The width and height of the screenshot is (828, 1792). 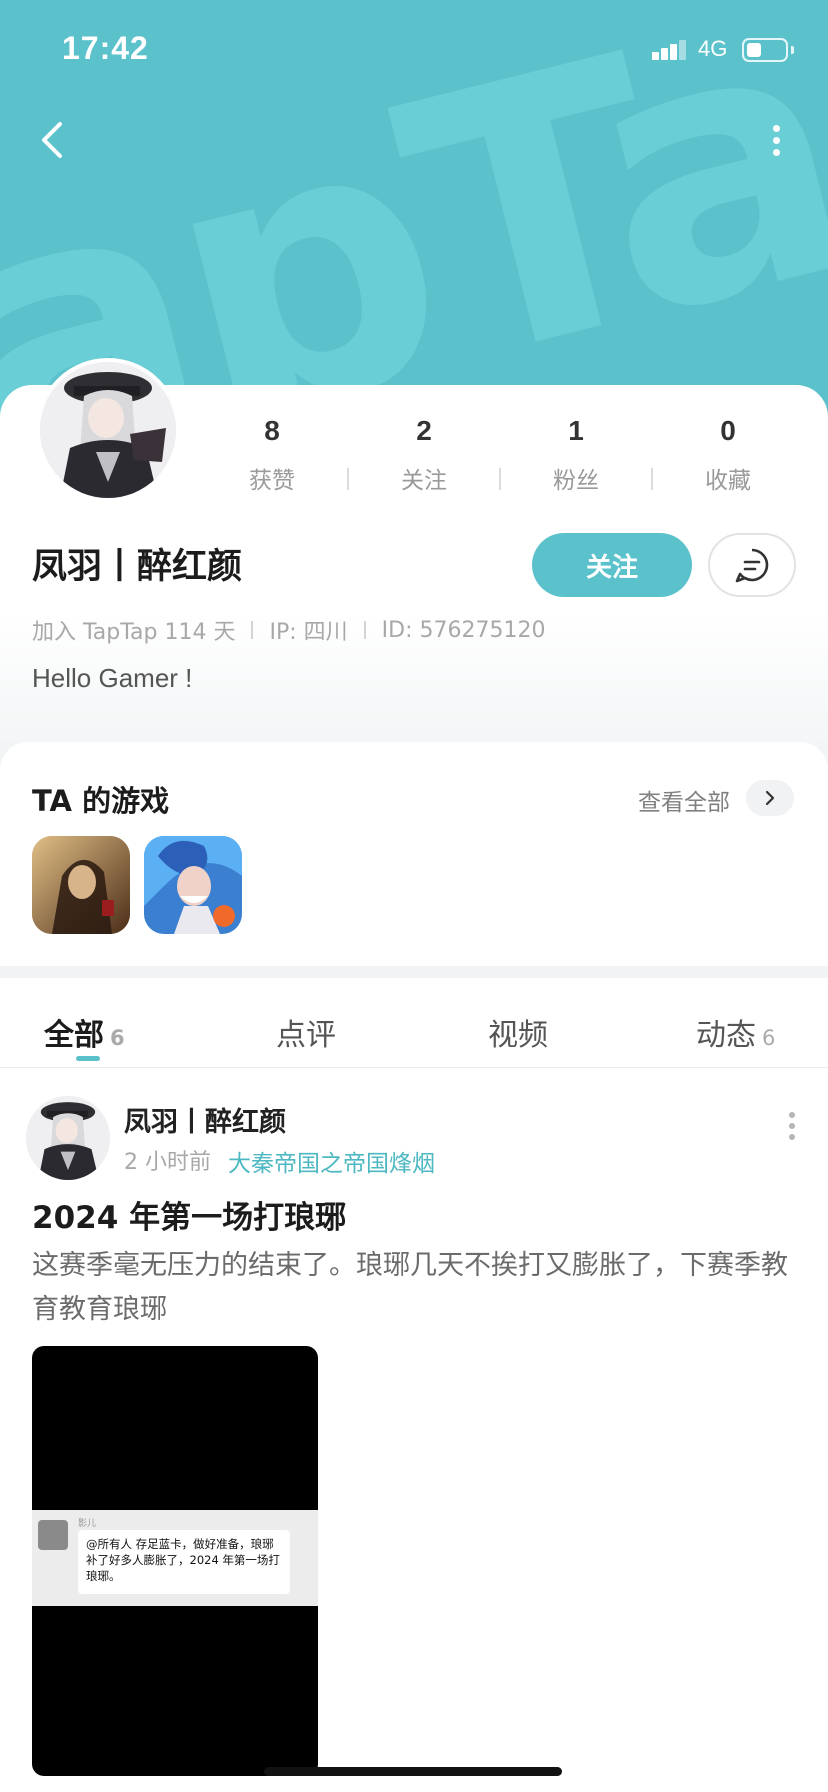 I want to click on chat-message: @所有人 存足蓝卡，做好准备，琅琊补了好多人膨胀了，2024 年第一场打琅琊。, so click(x=184, y=1562).